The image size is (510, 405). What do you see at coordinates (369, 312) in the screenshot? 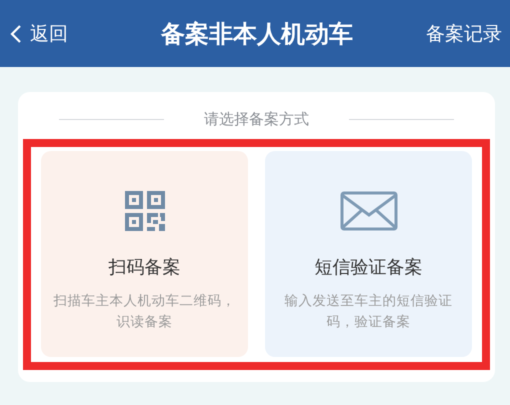
I see `option-description: 输入发送至车主的短信验证码，验证备案` at bounding box center [369, 312].